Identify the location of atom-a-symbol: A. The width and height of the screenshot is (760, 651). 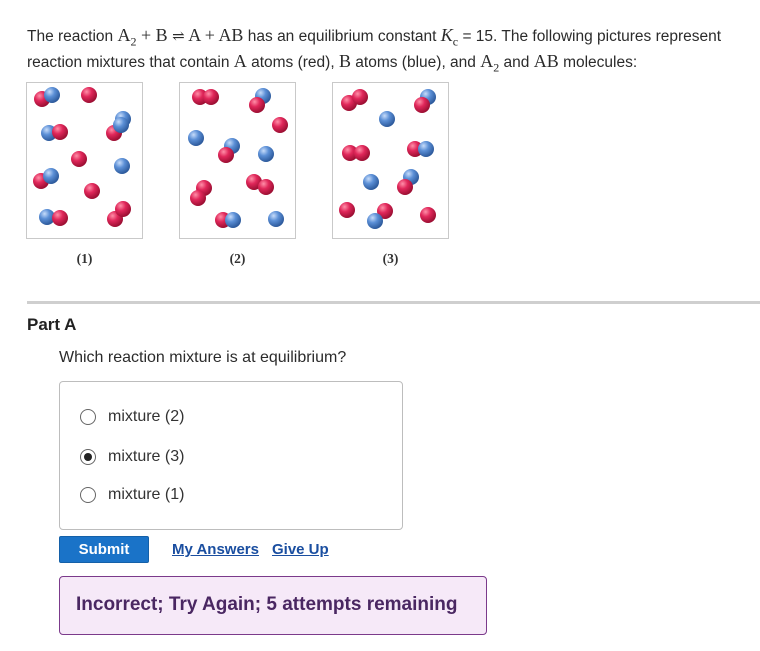
(240, 60).